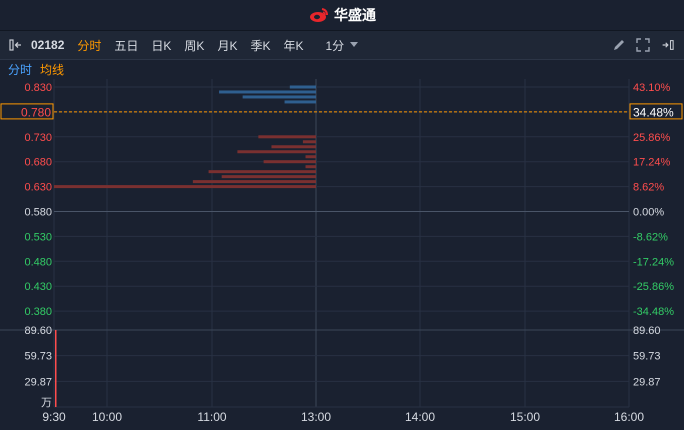  Describe the element at coordinates (89, 45) in the screenshot. I see `tab-intraday: 分时` at that location.